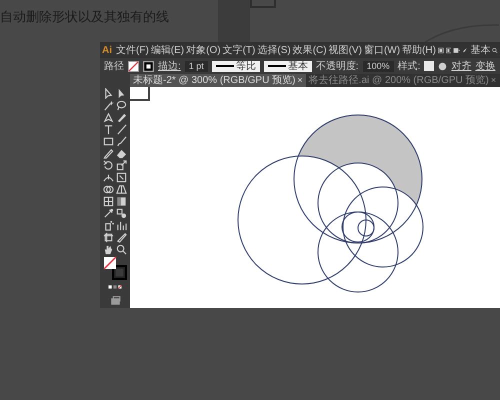  I want to click on opacity-field: 100%, so click(378, 66).